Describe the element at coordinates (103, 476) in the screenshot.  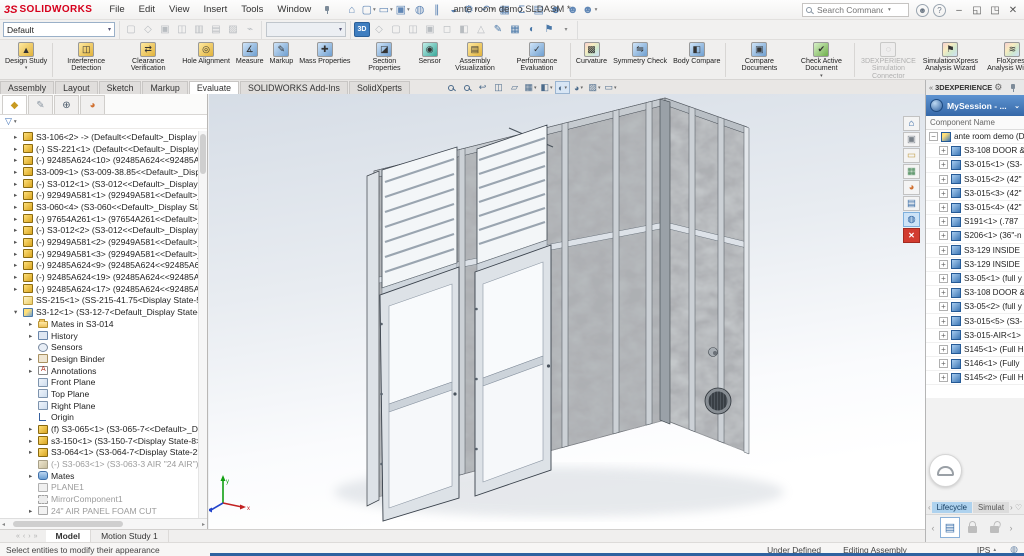
I see `tree-item: ▸ Mates` at that location.